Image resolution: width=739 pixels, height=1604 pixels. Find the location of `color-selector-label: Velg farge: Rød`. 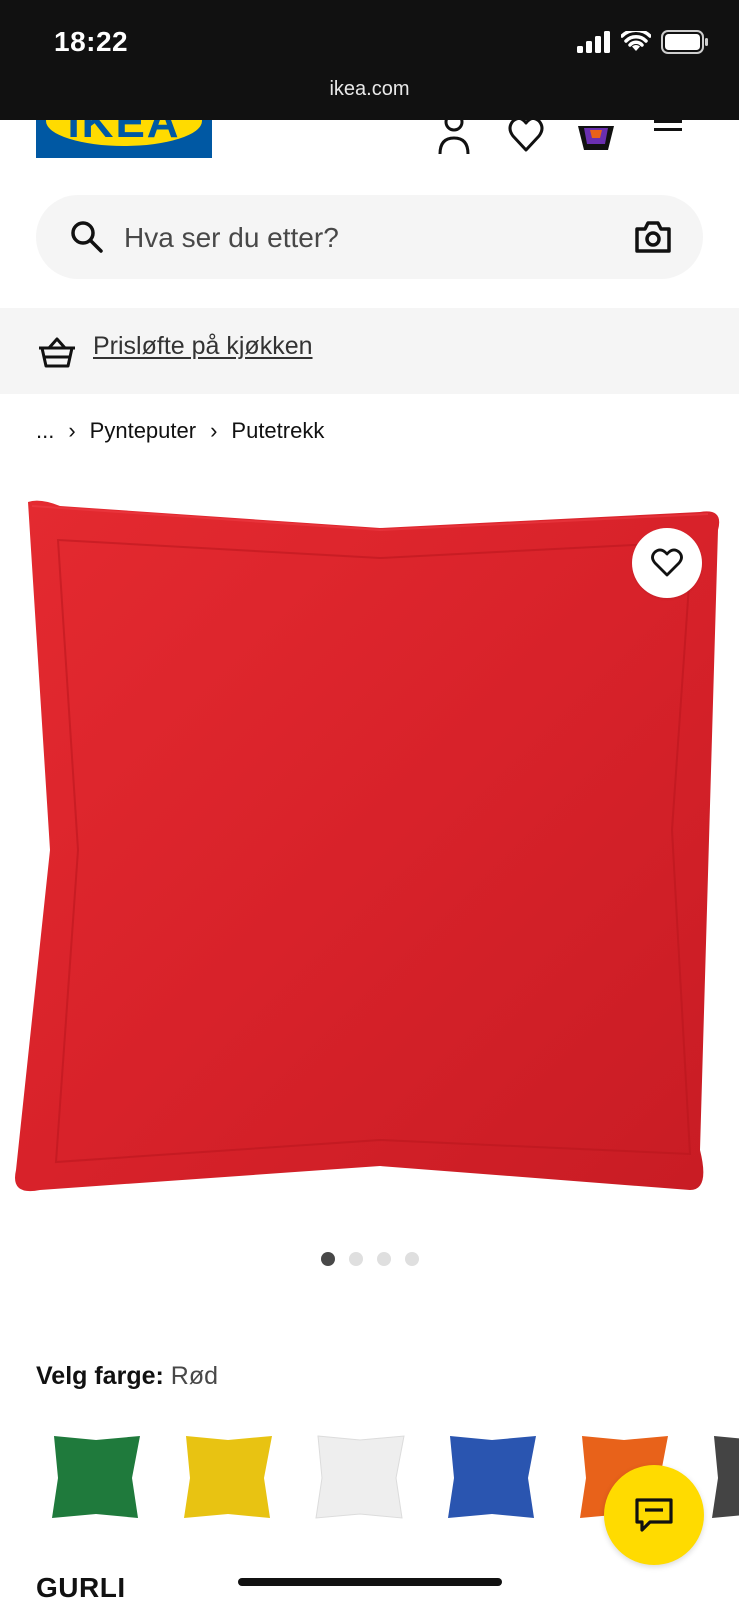

color-selector-label: Velg farge: Rød is located at coordinates (127, 1376).